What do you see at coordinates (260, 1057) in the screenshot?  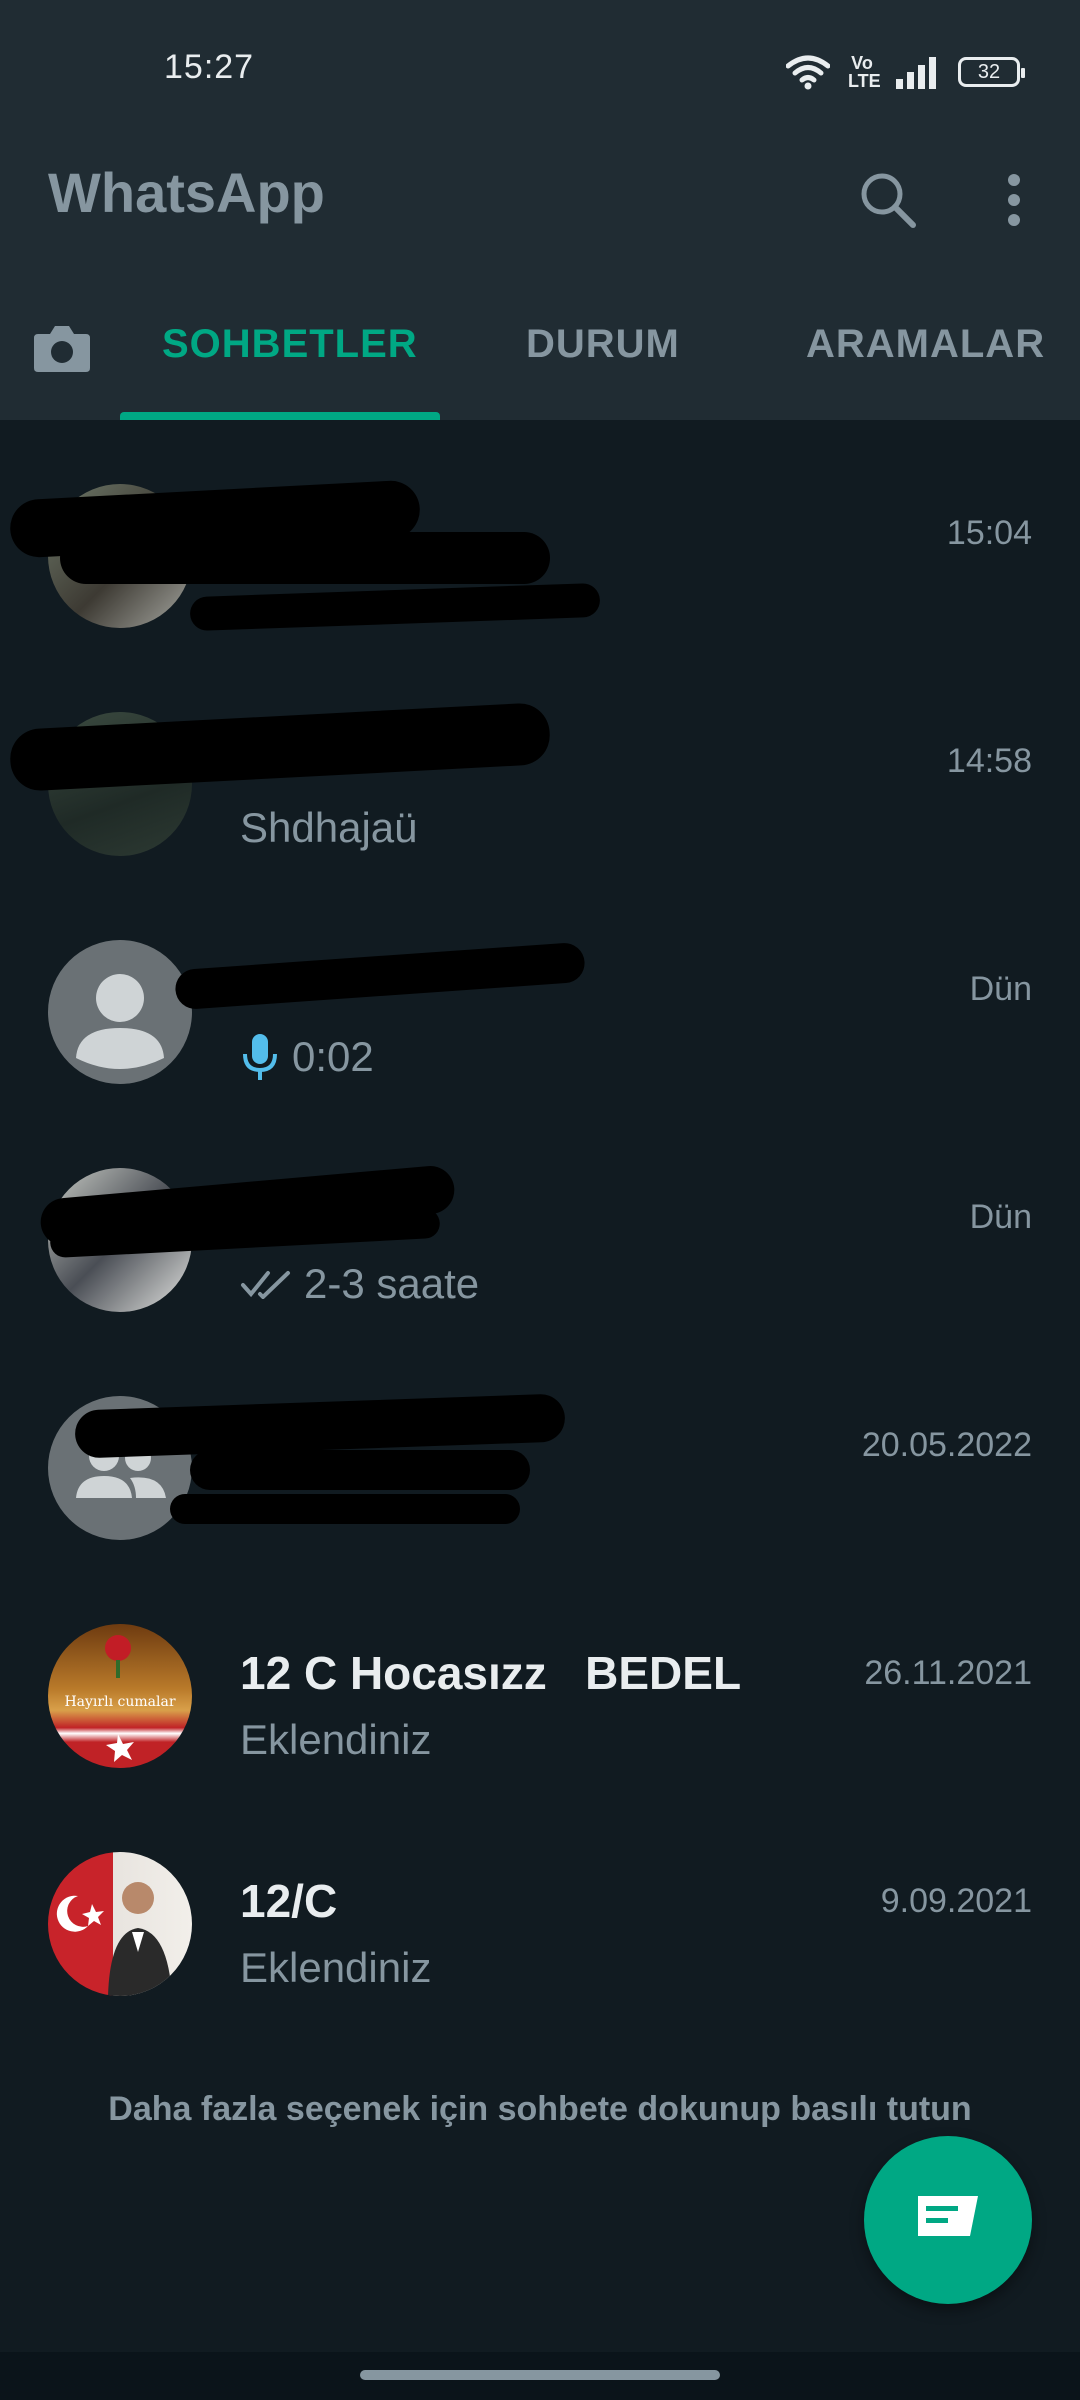 I see `microphone-icon` at bounding box center [260, 1057].